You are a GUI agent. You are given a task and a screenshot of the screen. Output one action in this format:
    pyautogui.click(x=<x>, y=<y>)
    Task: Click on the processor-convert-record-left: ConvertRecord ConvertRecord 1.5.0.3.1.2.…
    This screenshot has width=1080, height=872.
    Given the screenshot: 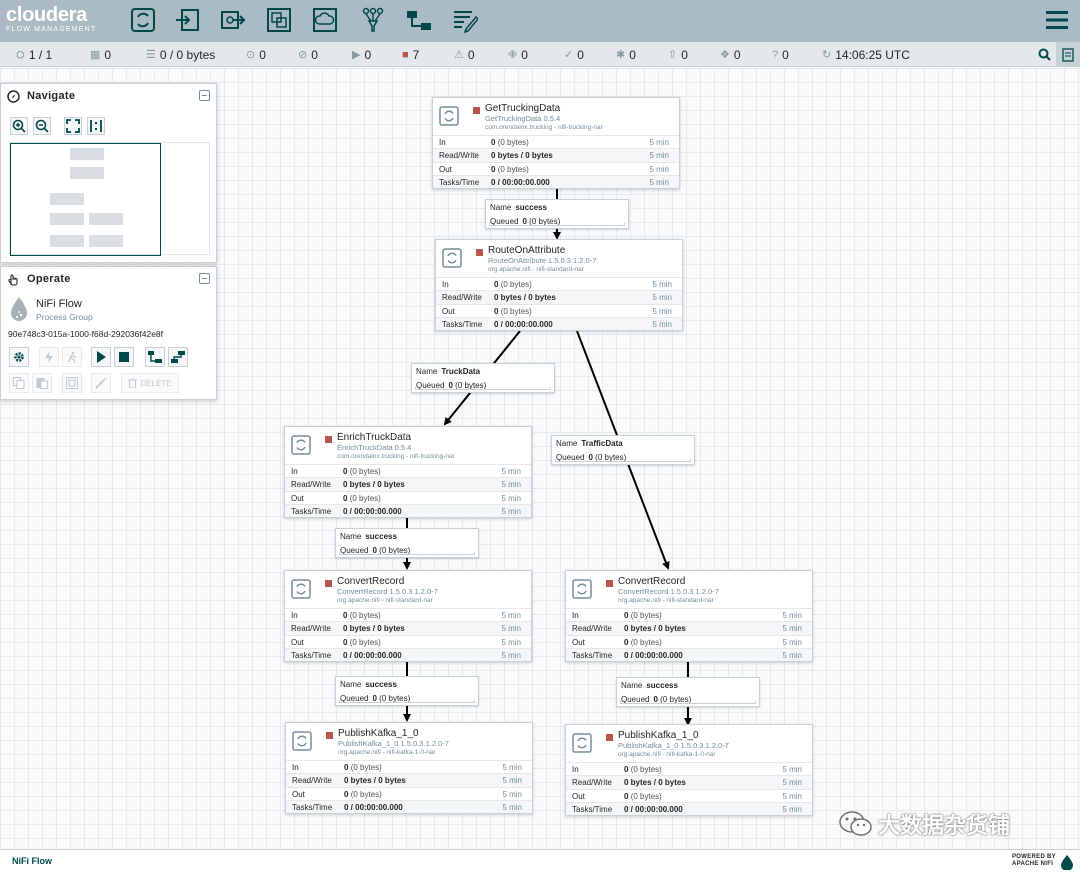 What is the action you would take?
    pyautogui.click(x=408, y=616)
    